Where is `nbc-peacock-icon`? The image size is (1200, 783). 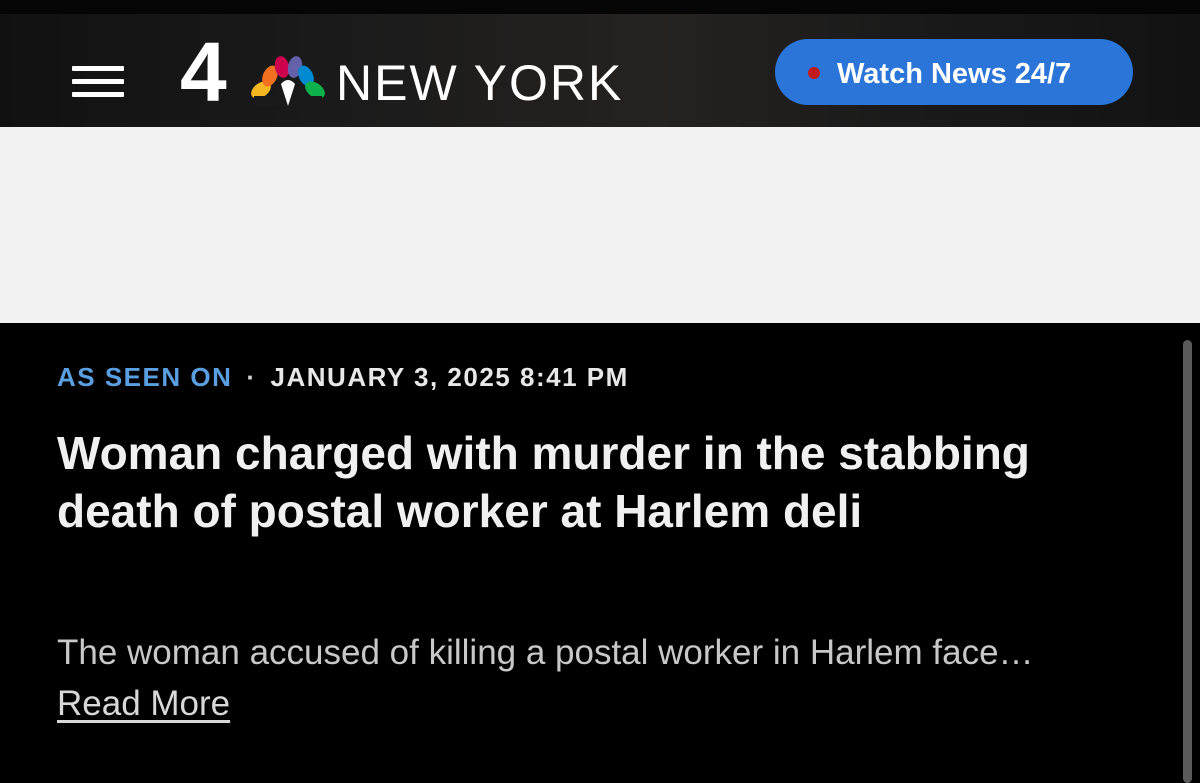
nbc-peacock-icon is located at coordinates (288, 81).